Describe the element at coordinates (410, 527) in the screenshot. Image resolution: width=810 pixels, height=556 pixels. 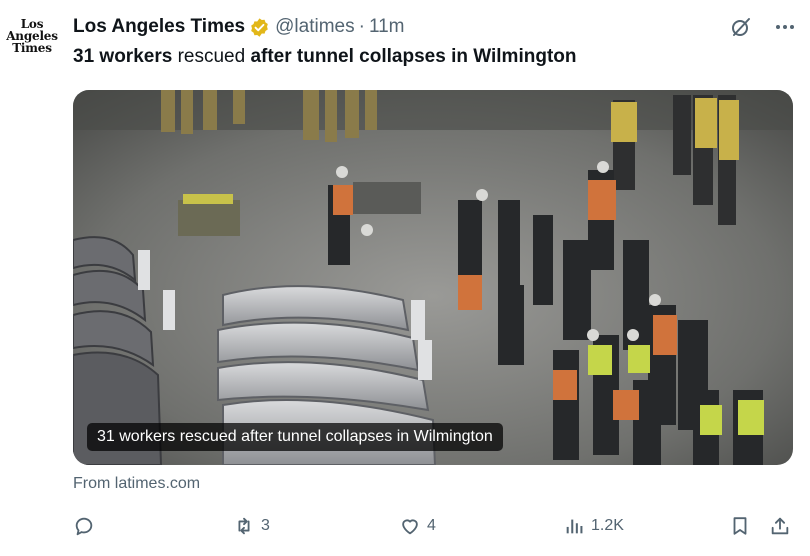
I see `like-icon` at that location.